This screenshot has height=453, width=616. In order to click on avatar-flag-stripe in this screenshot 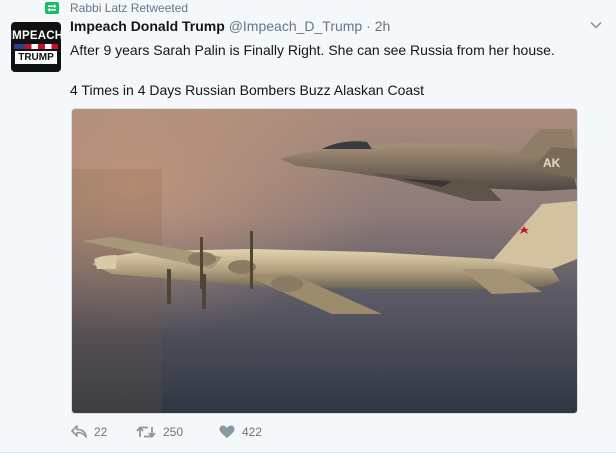, I will do `click(36, 46)`.